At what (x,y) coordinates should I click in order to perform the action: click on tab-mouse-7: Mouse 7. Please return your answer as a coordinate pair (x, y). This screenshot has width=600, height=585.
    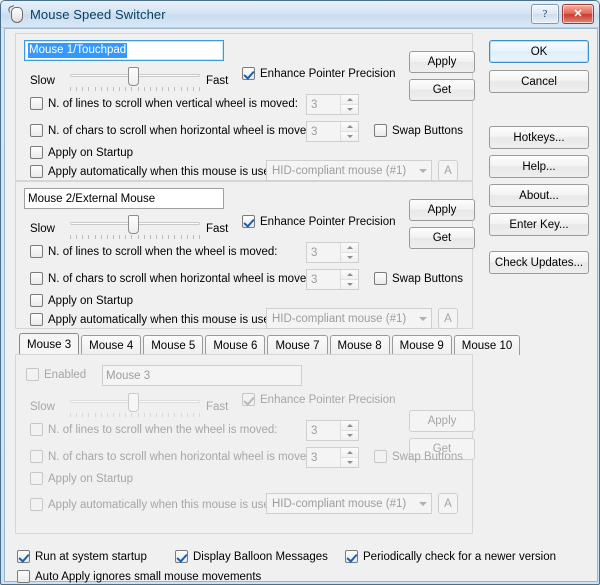
    Looking at the image, I should click on (297, 345).